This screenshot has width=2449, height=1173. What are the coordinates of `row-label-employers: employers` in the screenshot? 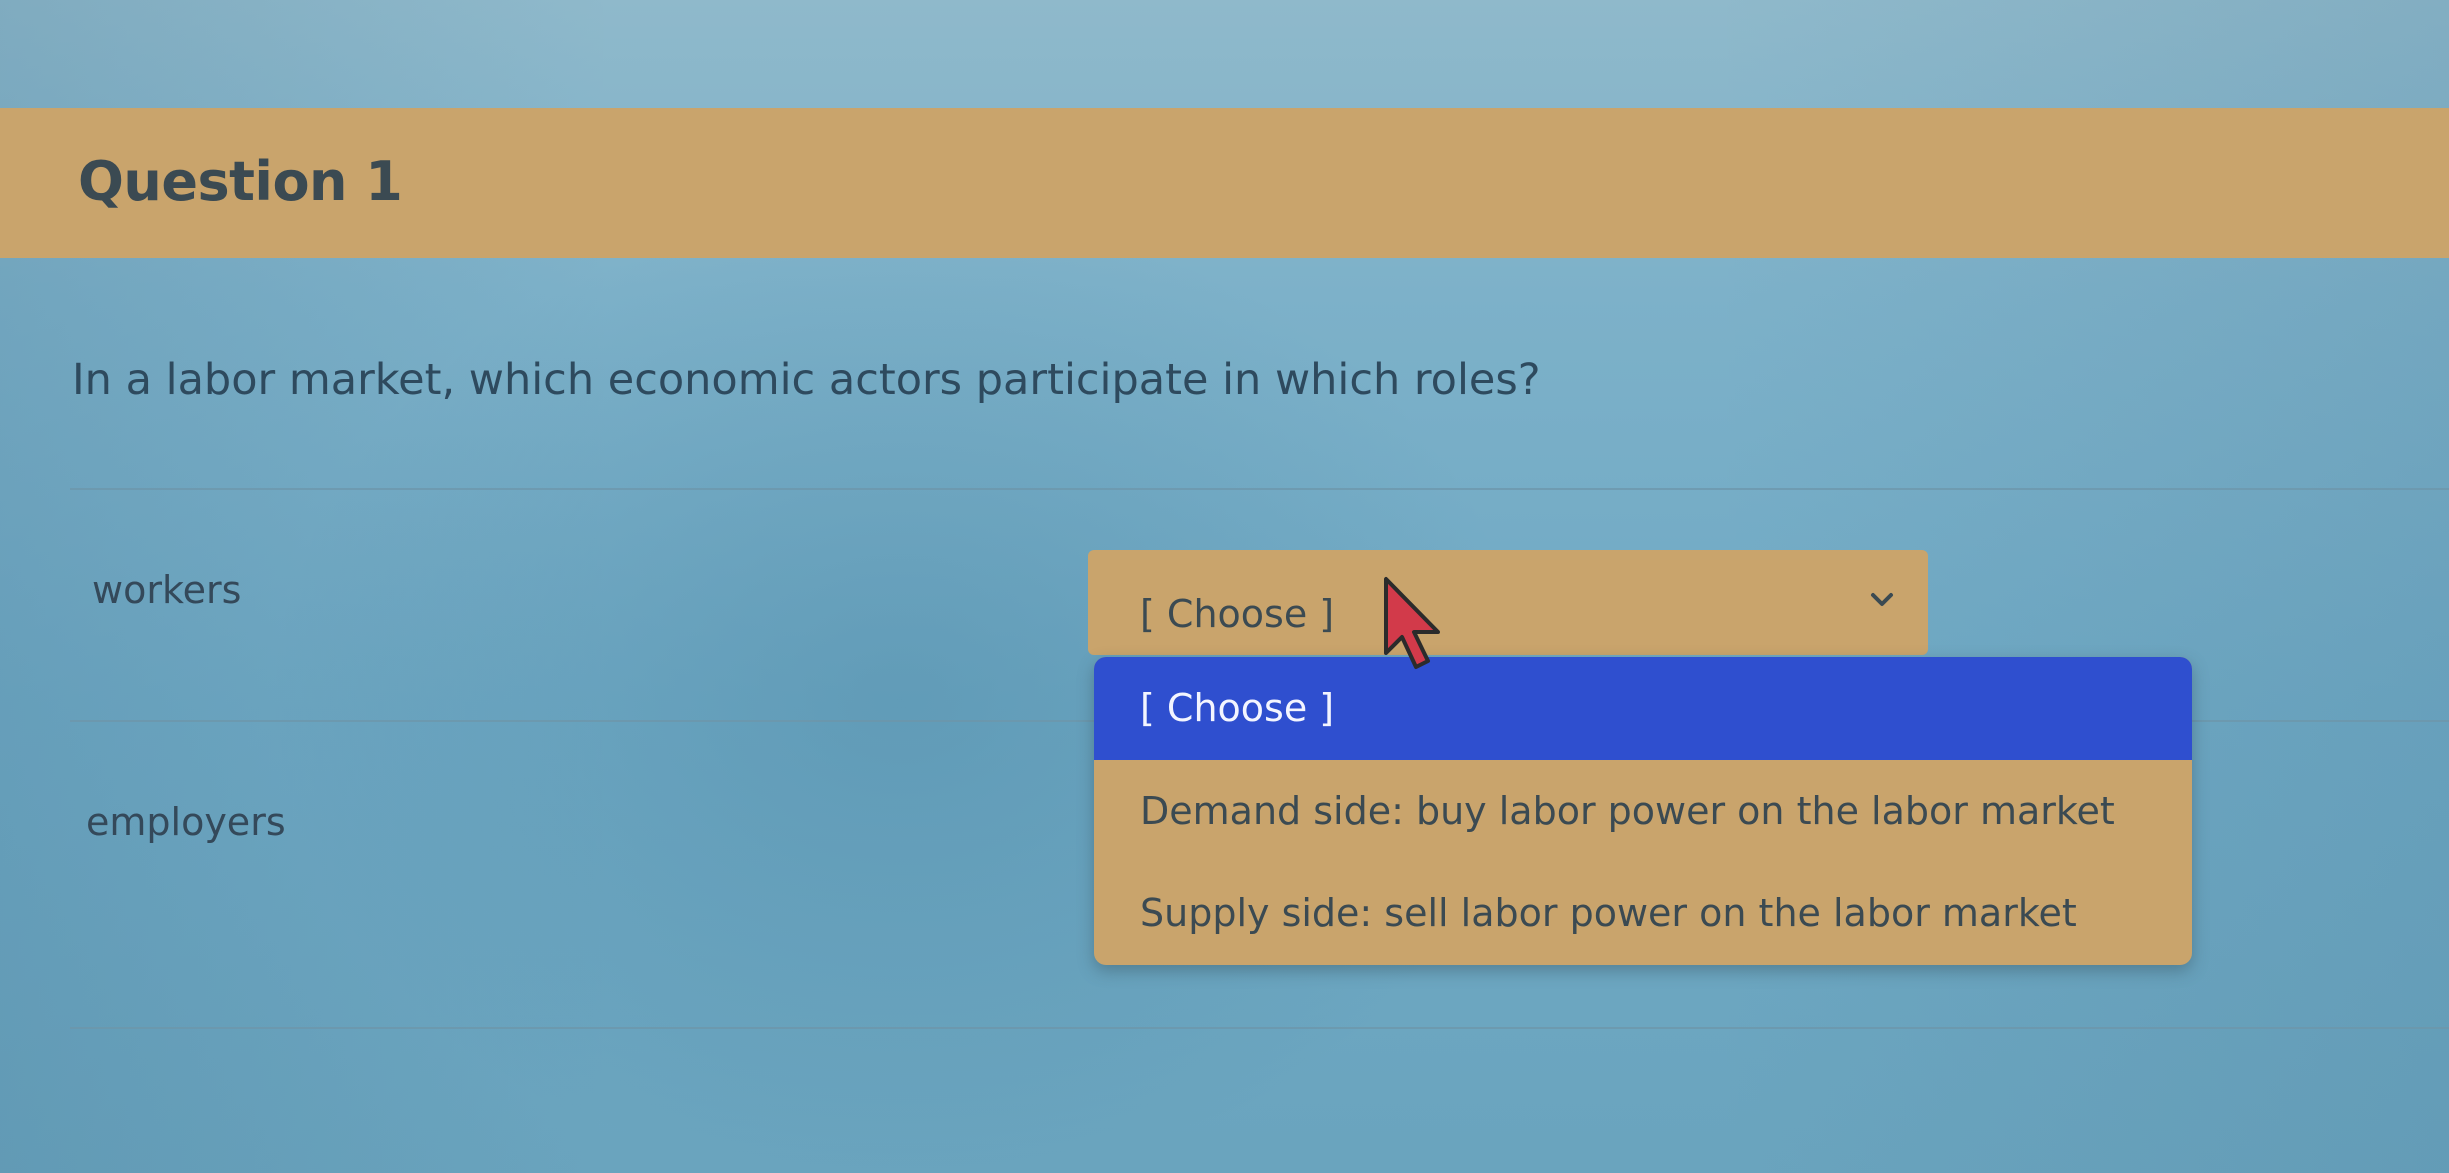 It's located at (186, 822).